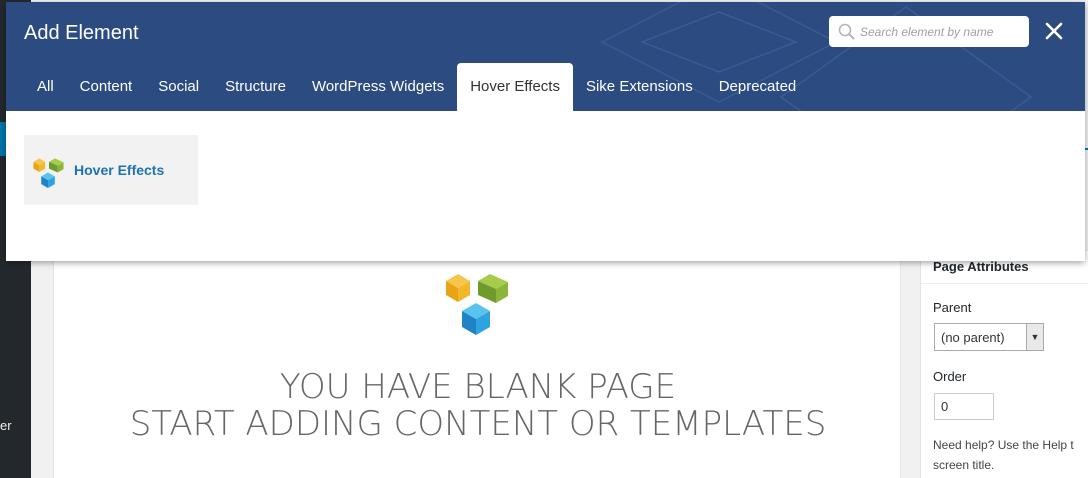 The image size is (1088, 478). I want to click on tab-structure: Structure, so click(255, 87).